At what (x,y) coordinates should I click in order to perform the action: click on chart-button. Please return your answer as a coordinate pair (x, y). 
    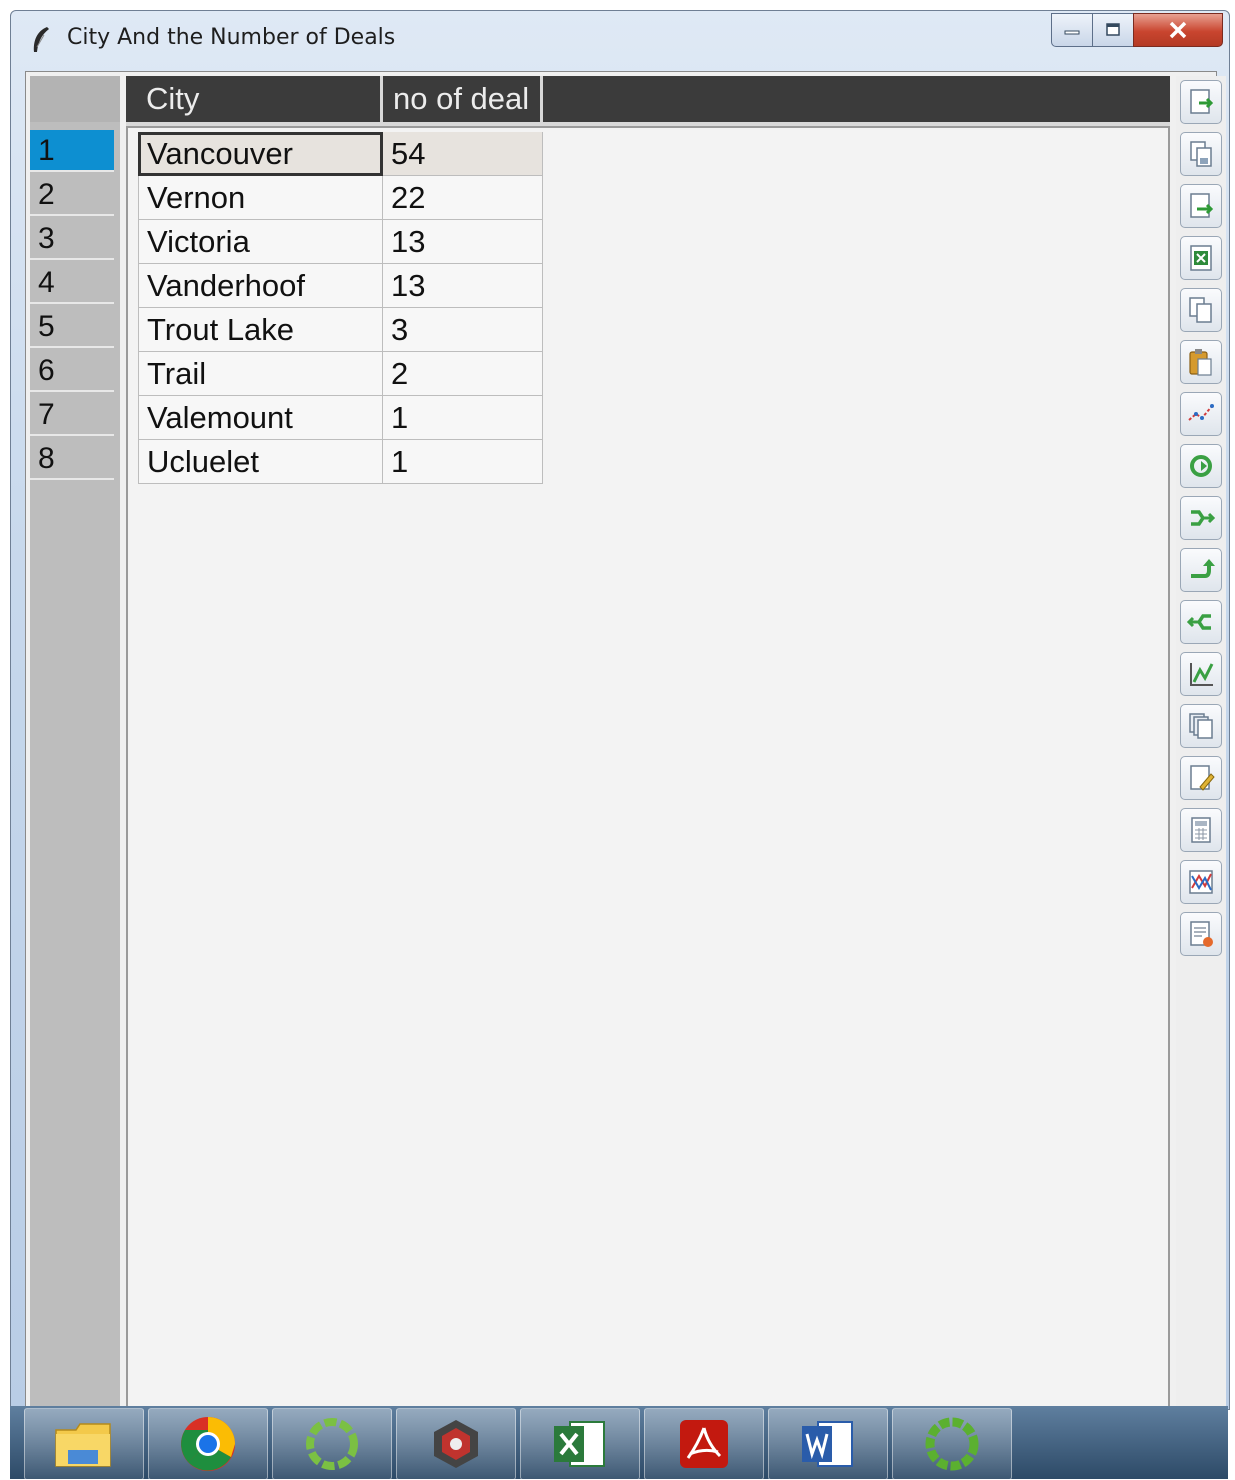
    Looking at the image, I should click on (1201, 674).